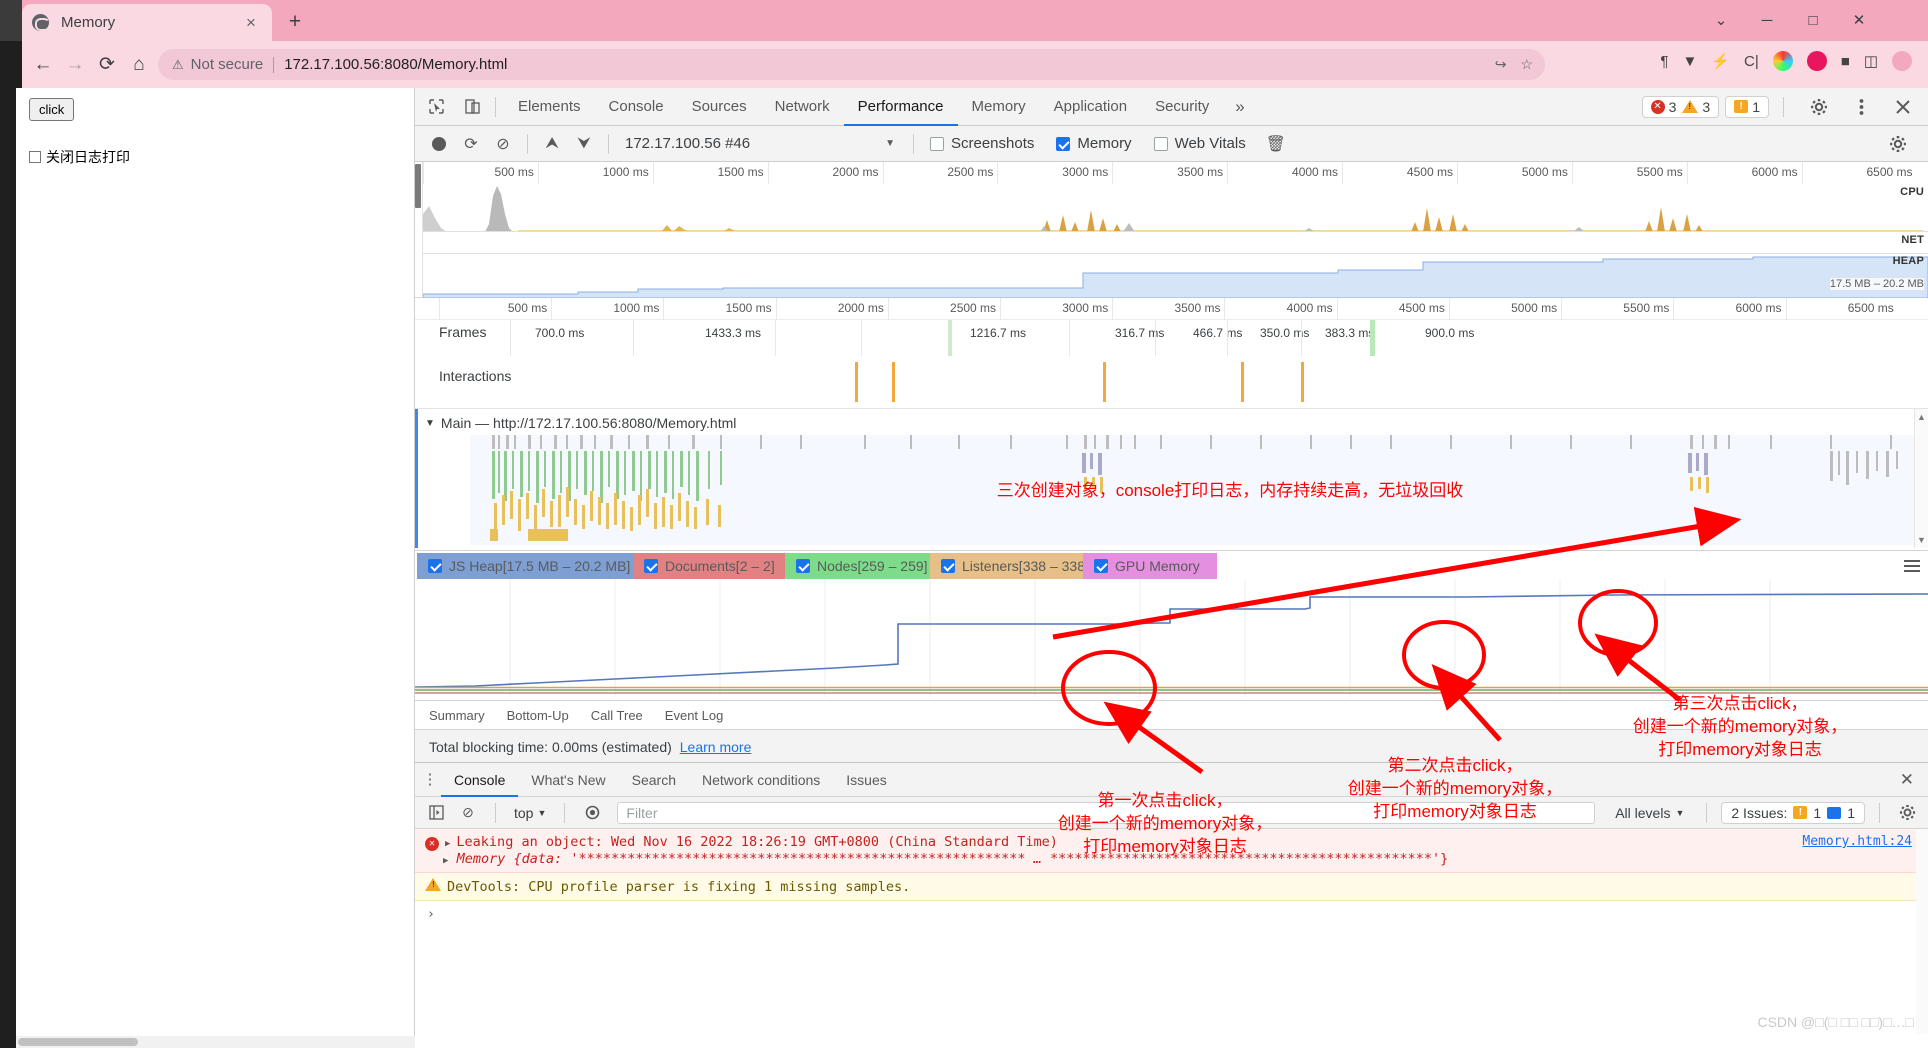 The width and height of the screenshot is (1928, 1048). I want to click on drawer-tab-network-conditions: Network conditions, so click(761, 780).